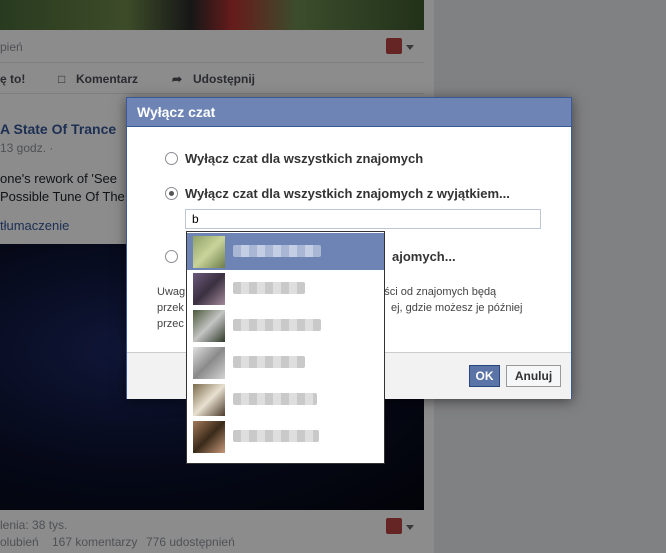 The image size is (666, 553). What do you see at coordinates (349, 112) in the screenshot?
I see `dialog-header: Wyłącz czat` at bounding box center [349, 112].